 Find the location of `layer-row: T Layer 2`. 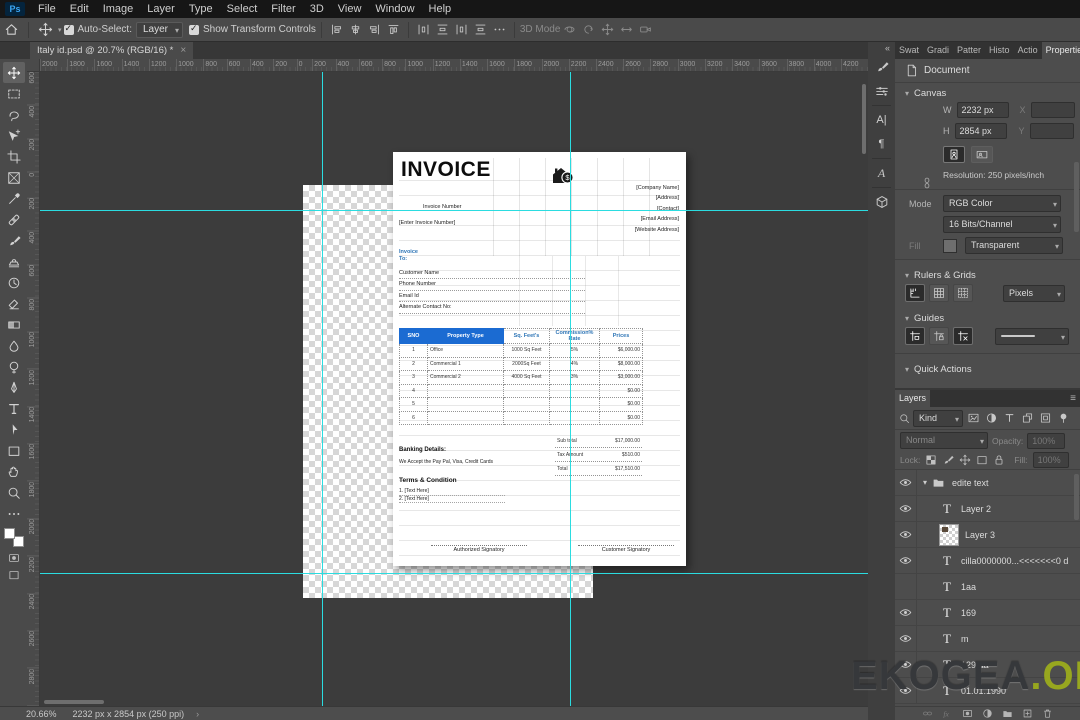

layer-row: T Layer 2 is located at coordinates (987, 509).